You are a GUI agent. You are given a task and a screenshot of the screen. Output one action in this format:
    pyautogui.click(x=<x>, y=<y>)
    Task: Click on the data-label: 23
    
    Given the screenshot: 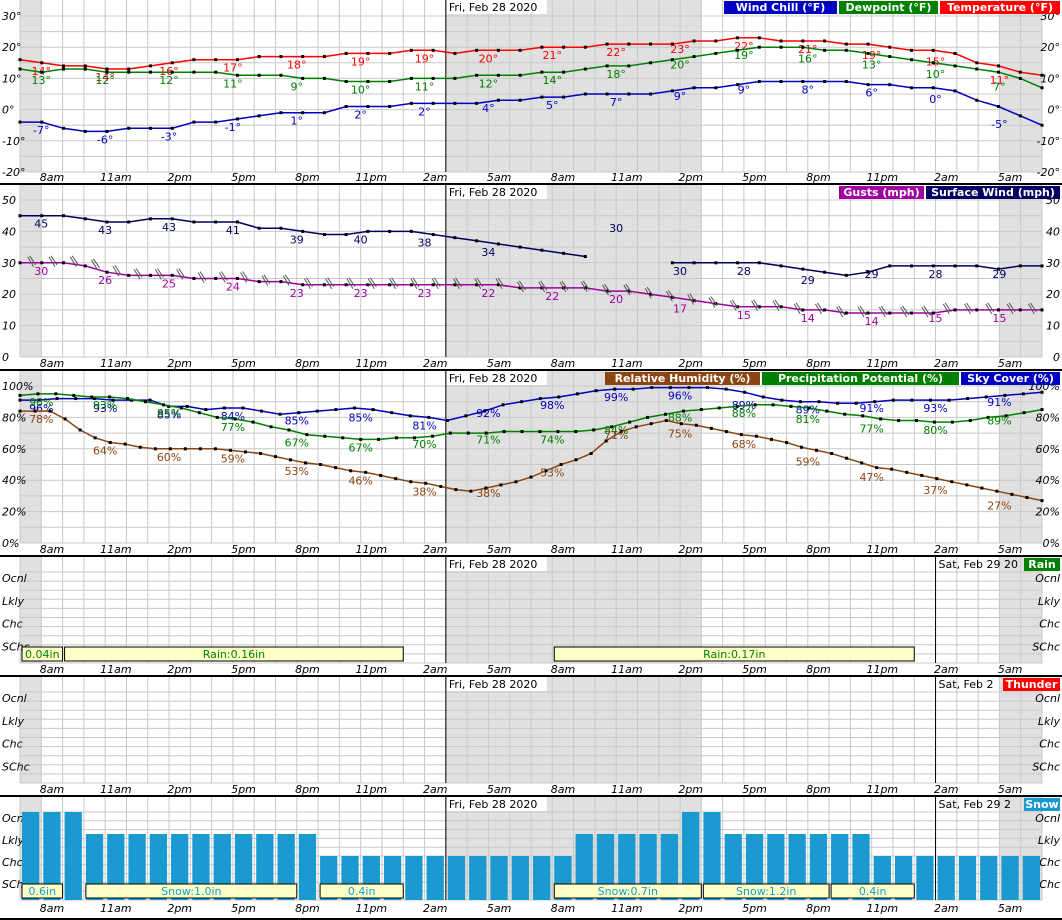 What is the action you would take?
    pyautogui.click(x=361, y=293)
    